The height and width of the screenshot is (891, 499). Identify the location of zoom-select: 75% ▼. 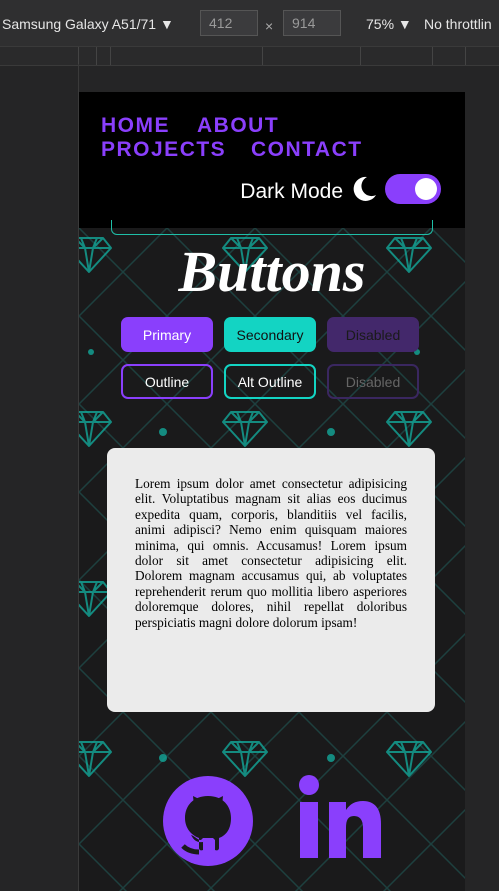
(389, 24).